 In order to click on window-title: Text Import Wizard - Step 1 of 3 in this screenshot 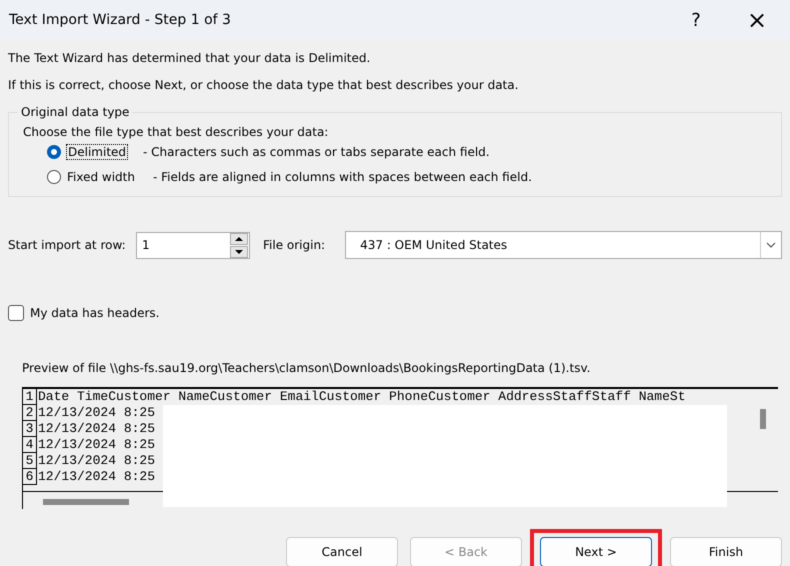, I will do `click(120, 20)`.